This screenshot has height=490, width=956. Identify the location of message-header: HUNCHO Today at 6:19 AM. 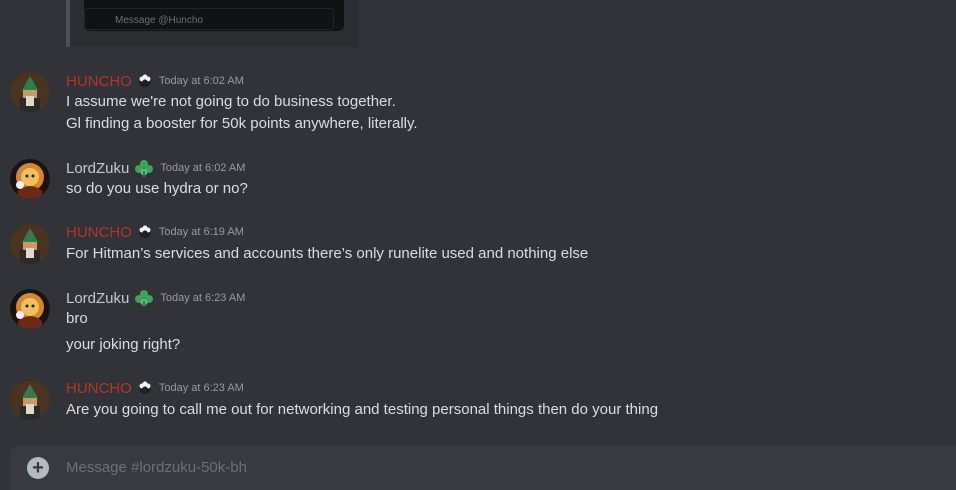
(155, 232).